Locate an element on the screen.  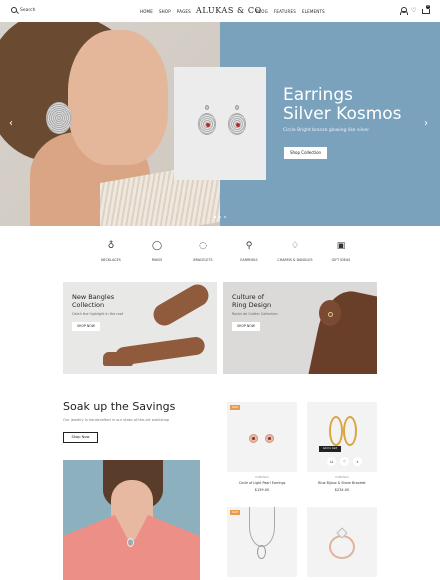
category-charms: ♢ CHARMS & DANGLES is located at coordinates (294, 251).